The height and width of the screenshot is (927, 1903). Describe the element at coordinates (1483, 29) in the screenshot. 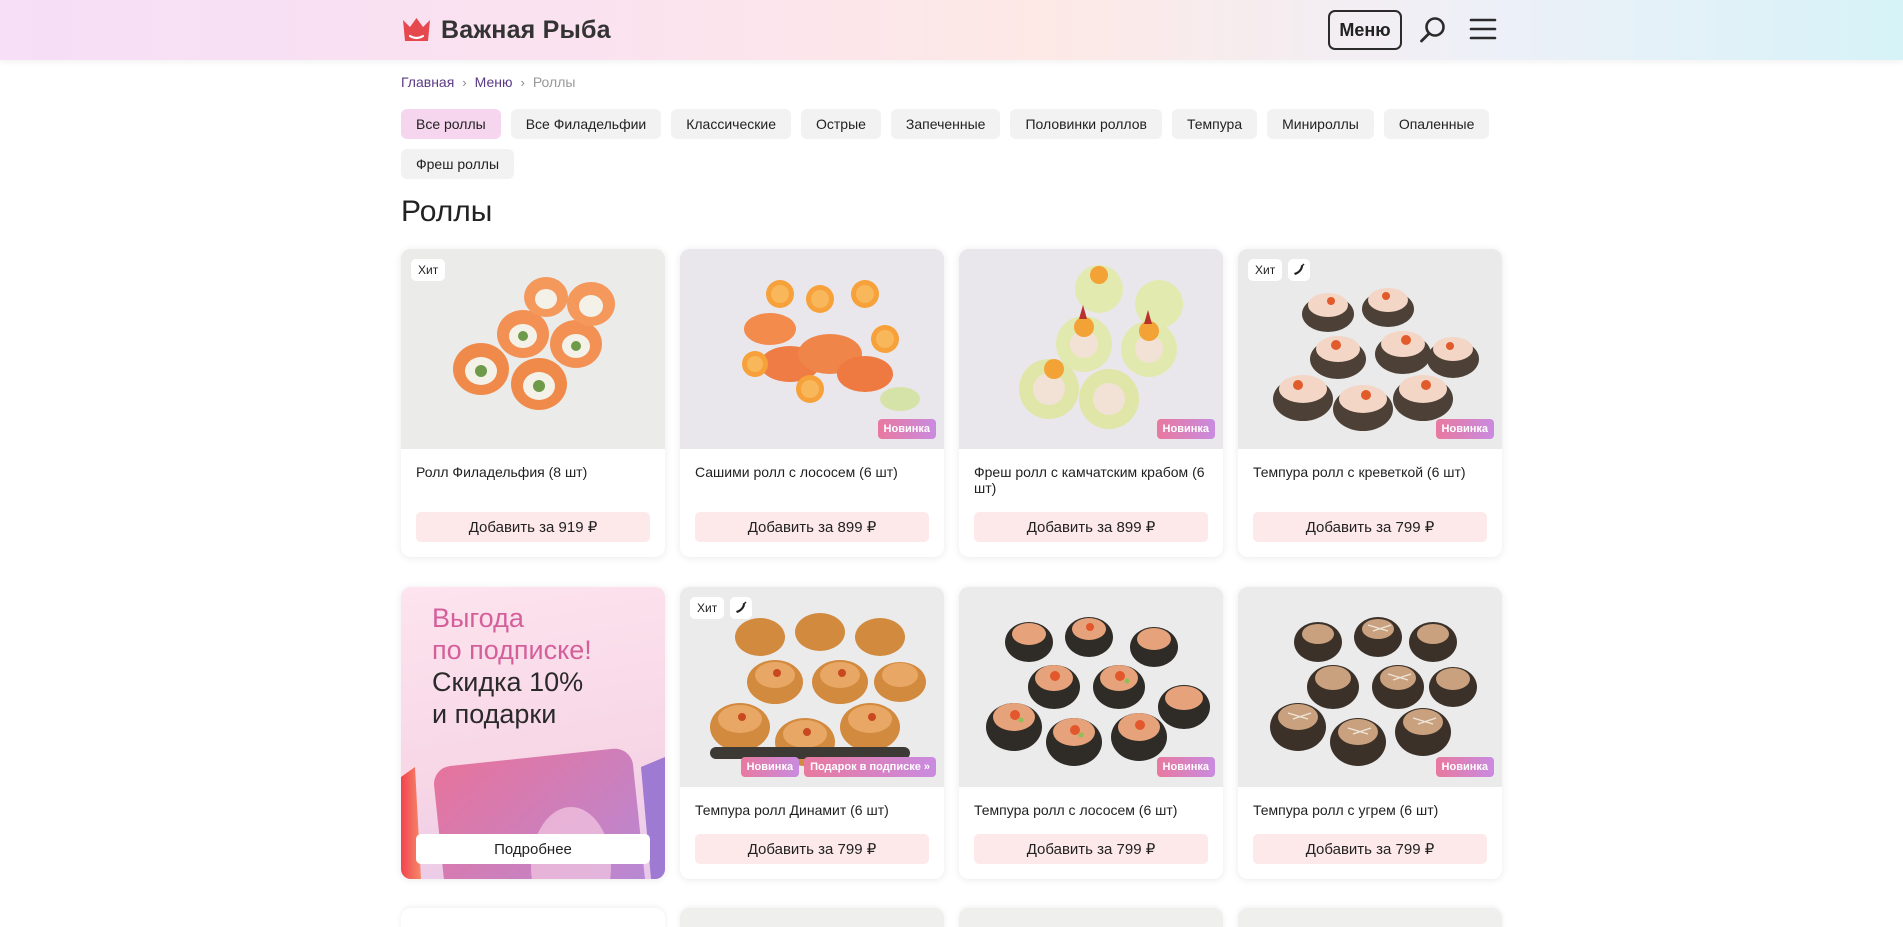

I see `hamburger-menu-icon` at that location.